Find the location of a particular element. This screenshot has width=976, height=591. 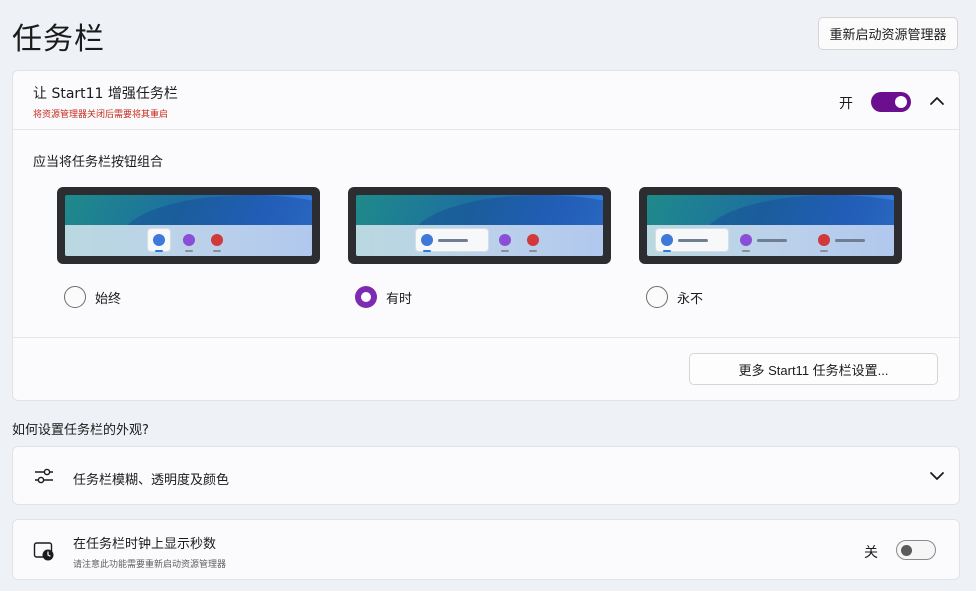

enhance-toggle-label: 开 is located at coordinates (846, 104).